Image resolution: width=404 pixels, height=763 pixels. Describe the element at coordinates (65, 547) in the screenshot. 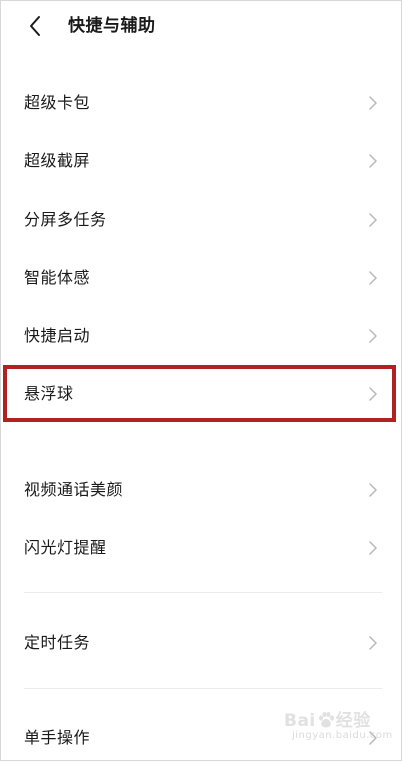

I see `list-item-label: 闪光灯提醒` at that location.